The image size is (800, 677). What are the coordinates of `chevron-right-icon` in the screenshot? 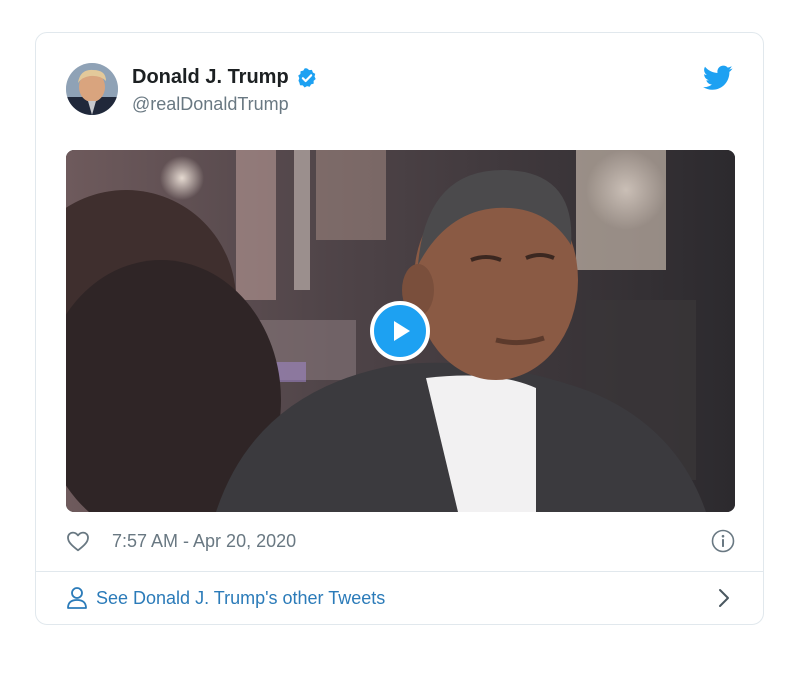 It's located at (724, 598).